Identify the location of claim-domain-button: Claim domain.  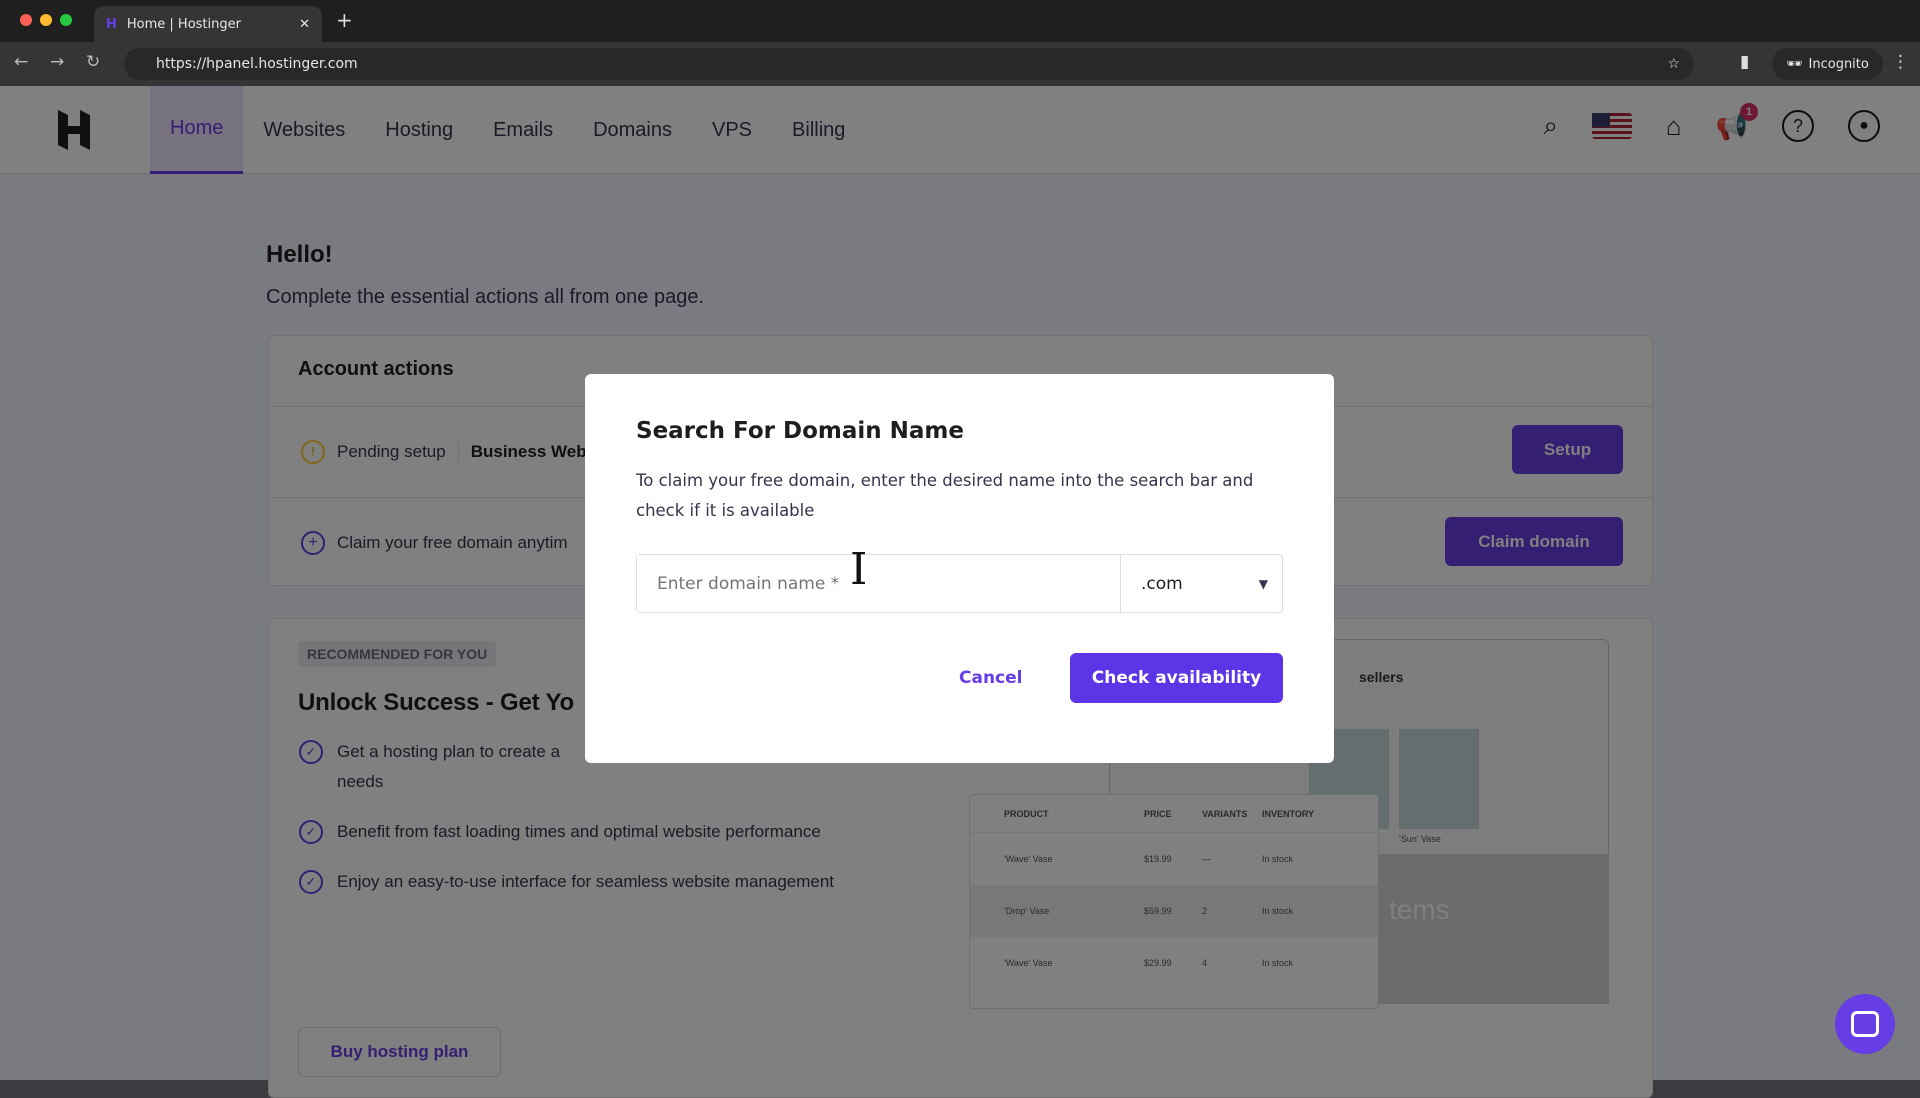
(1534, 541).